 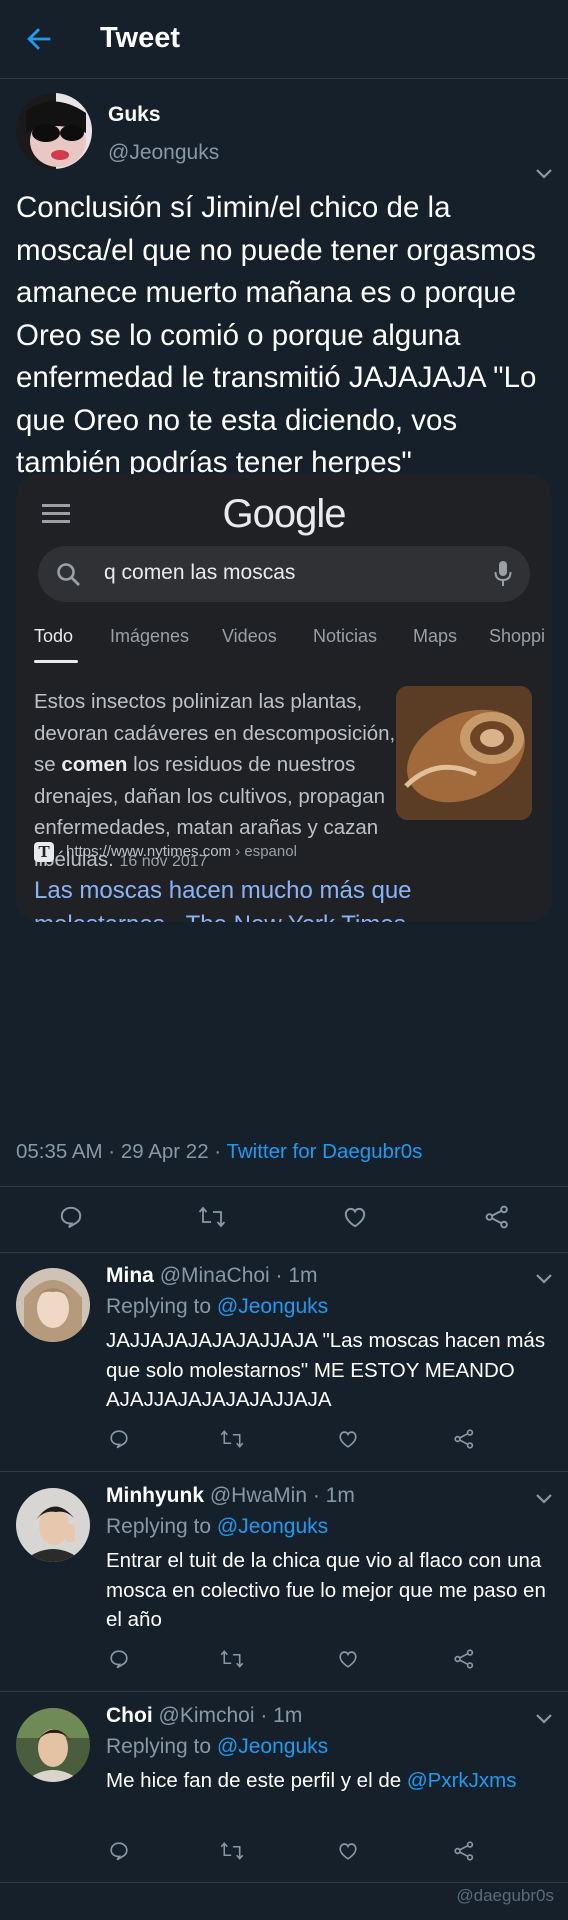 What do you see at coordinates (284, 514) in the screenshot?
I see `google-logo: Google` at bounding box center [284, 514].